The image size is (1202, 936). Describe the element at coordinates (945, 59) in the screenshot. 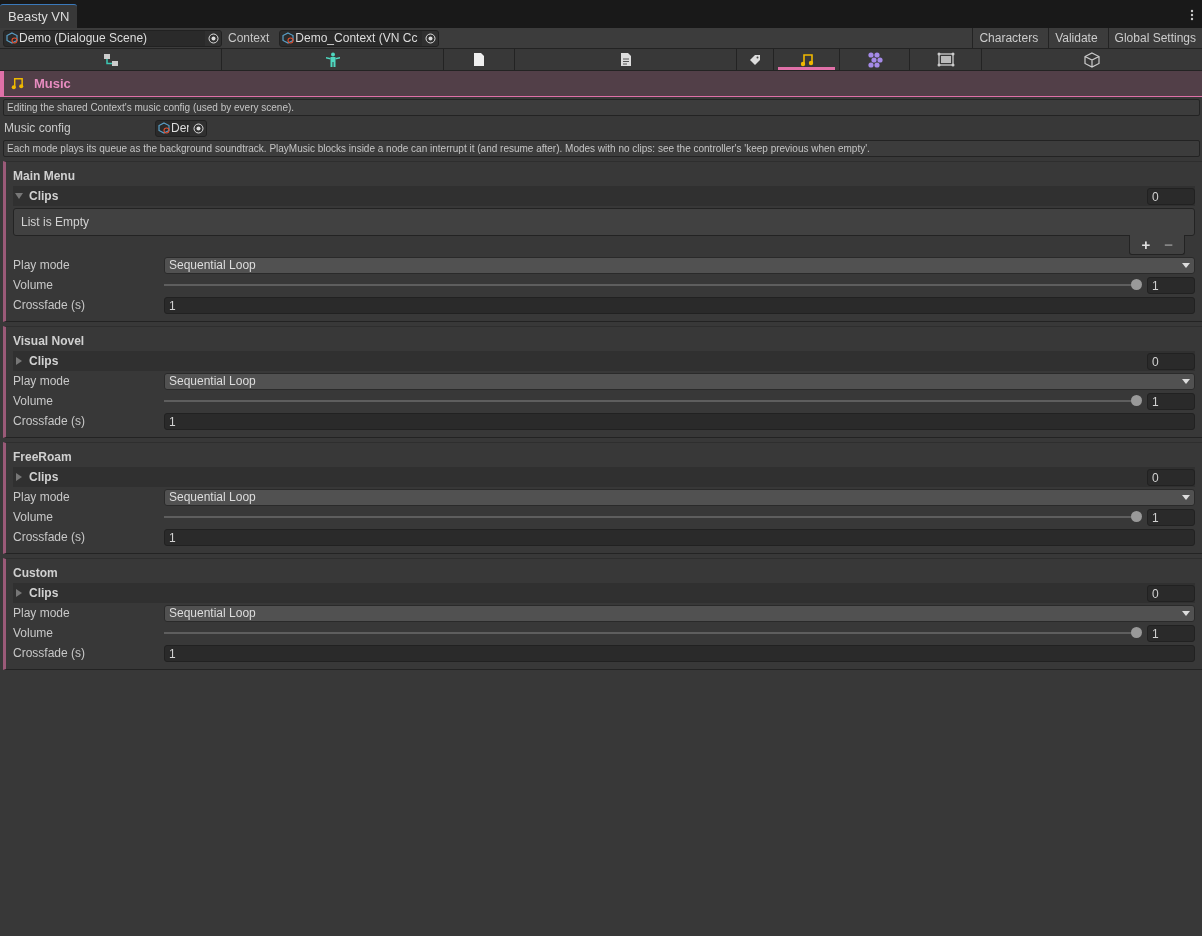

I see `frame-icon` at that location.